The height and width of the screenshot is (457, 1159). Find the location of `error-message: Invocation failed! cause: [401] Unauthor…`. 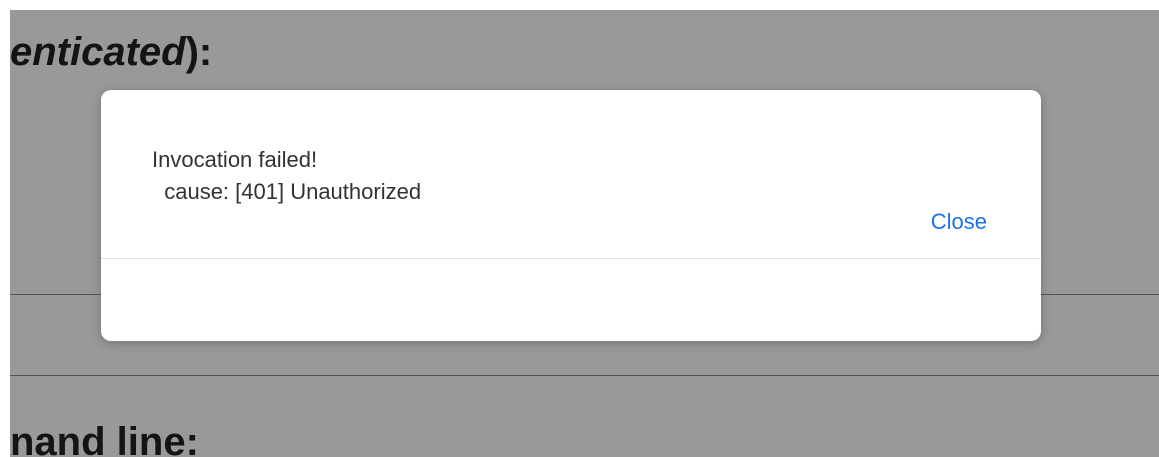

error-message: Invocation failed! cause: [401] Unauthor… is located at coordinates (287, 175).